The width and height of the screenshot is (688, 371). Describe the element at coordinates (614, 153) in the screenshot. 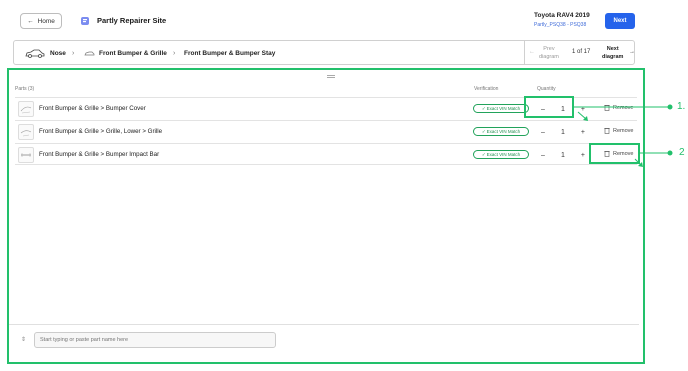

I see `highlight-box-remove` at that location.